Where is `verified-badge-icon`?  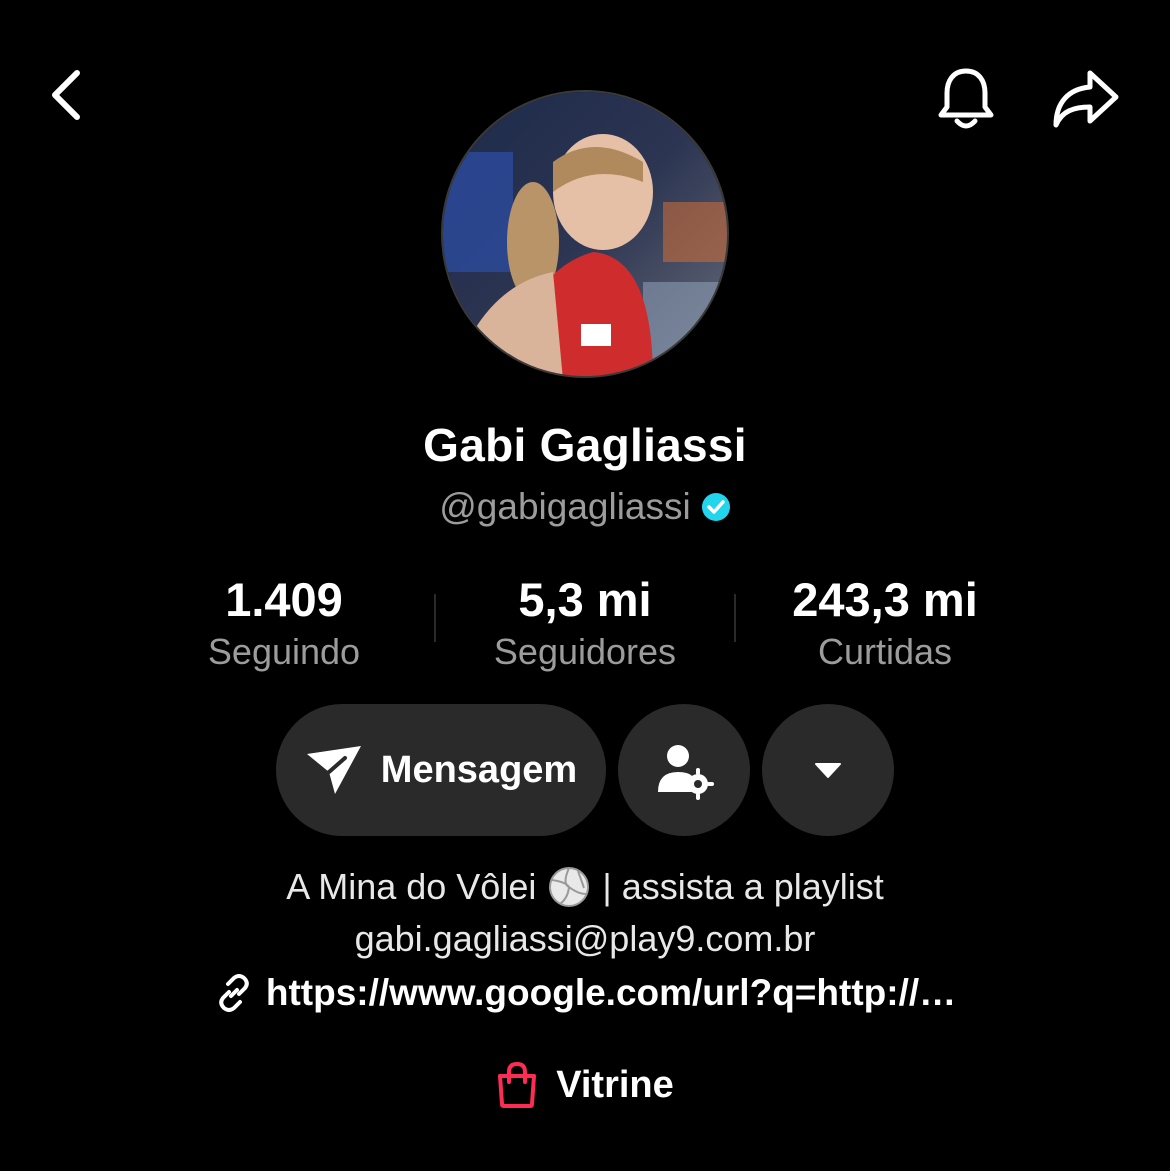
verified-badge-icon is located at coordinates (715, 507).